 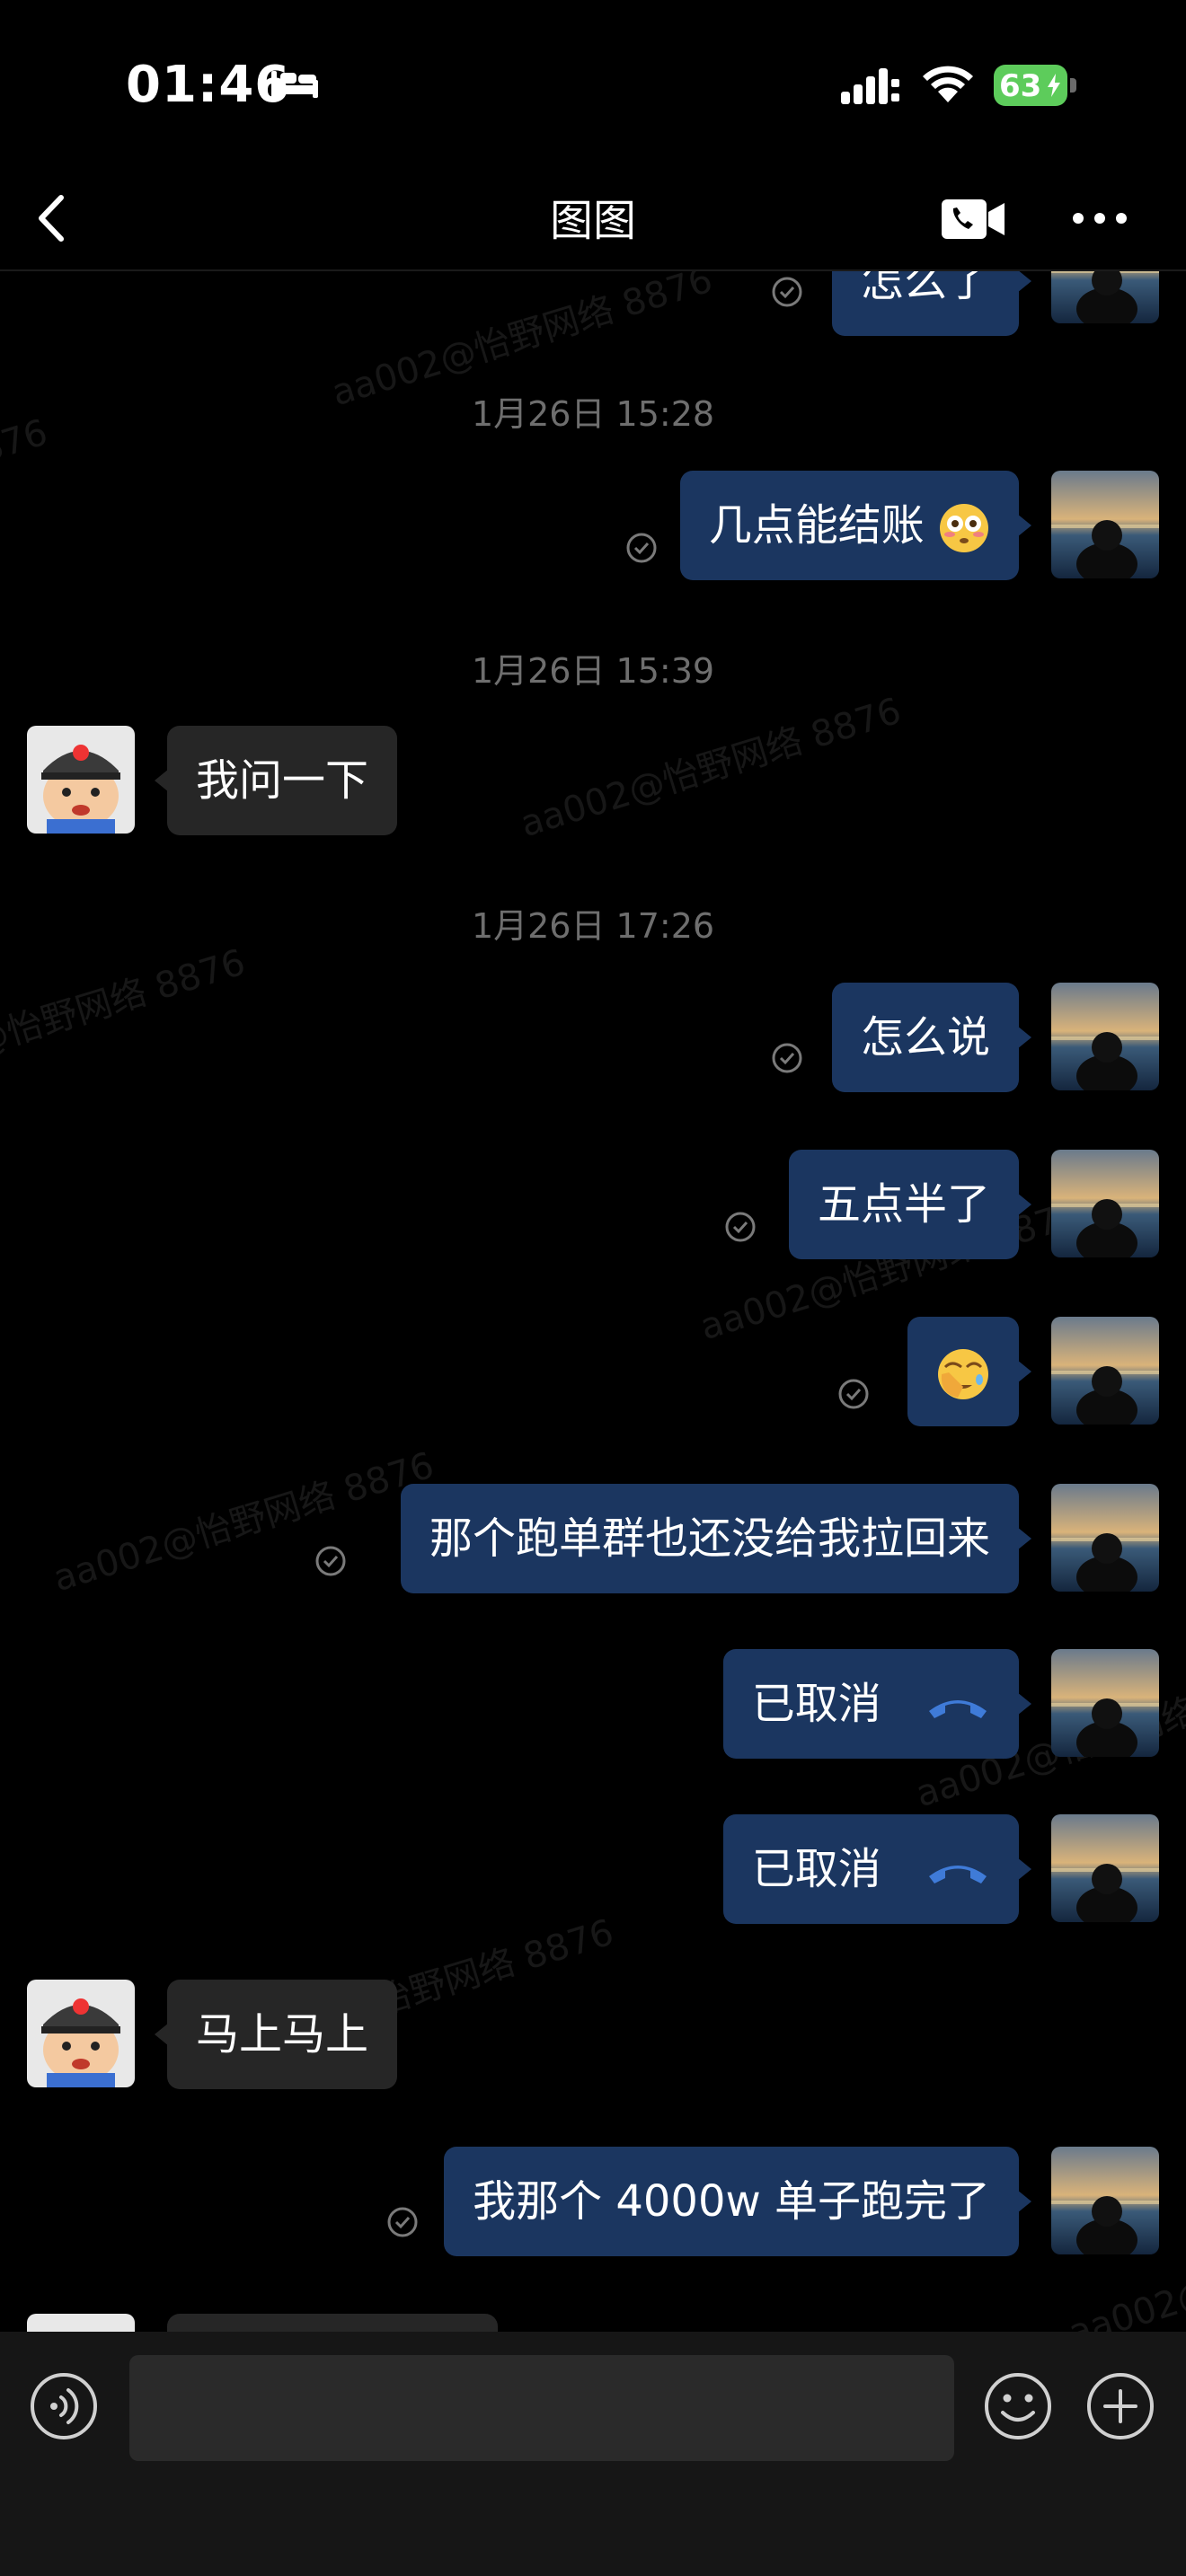 What do you see at coordinates (332, 2323) in the screenshot?
I see `message-bubble-incoming` at bounding box center [332, 2323].